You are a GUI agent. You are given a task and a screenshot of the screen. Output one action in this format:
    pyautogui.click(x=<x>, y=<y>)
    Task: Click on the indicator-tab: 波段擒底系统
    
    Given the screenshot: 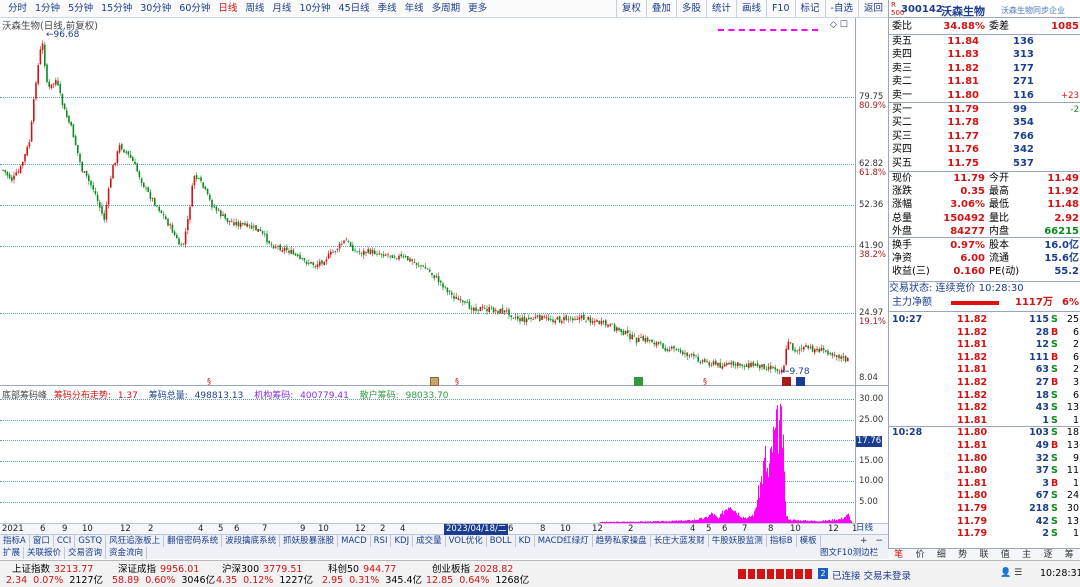 What is the action you would take?
    pyautogui.click(x=251, y=541)
    